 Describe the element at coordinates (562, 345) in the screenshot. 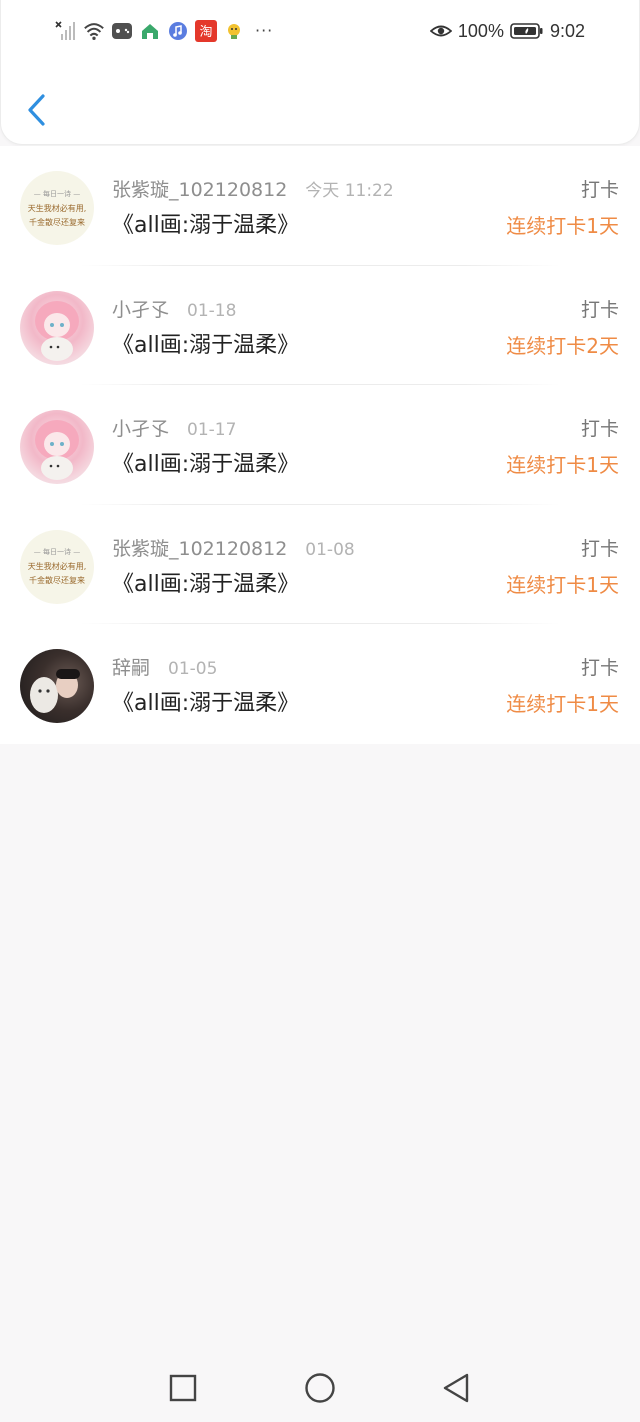

I see `streak-label: 连续打卡2天` at that location.